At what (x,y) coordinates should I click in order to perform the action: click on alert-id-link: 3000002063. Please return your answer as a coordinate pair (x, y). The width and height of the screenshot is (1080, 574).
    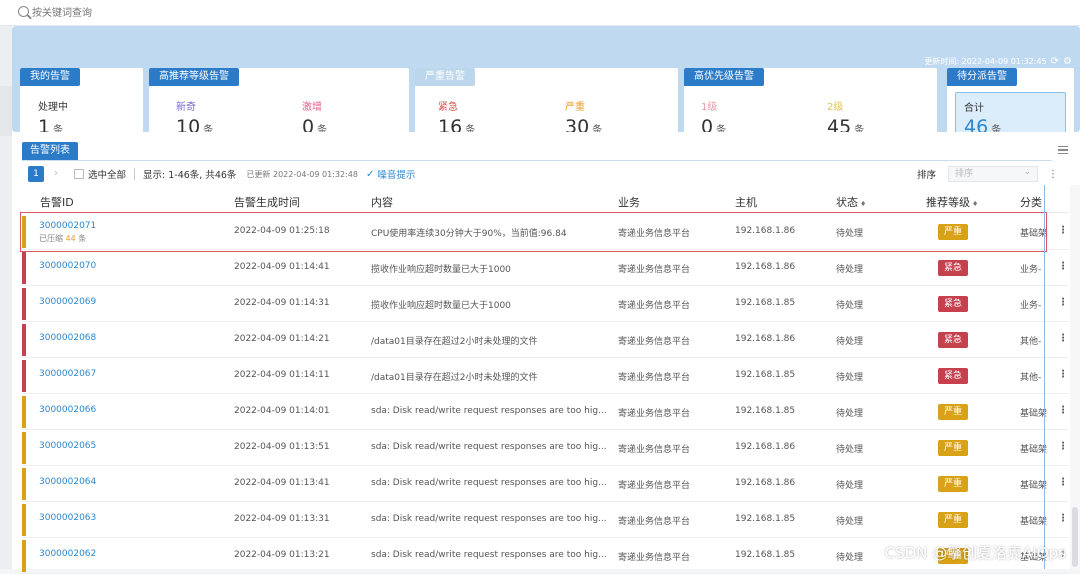
    Looking at the image, I should click on (67, 518).